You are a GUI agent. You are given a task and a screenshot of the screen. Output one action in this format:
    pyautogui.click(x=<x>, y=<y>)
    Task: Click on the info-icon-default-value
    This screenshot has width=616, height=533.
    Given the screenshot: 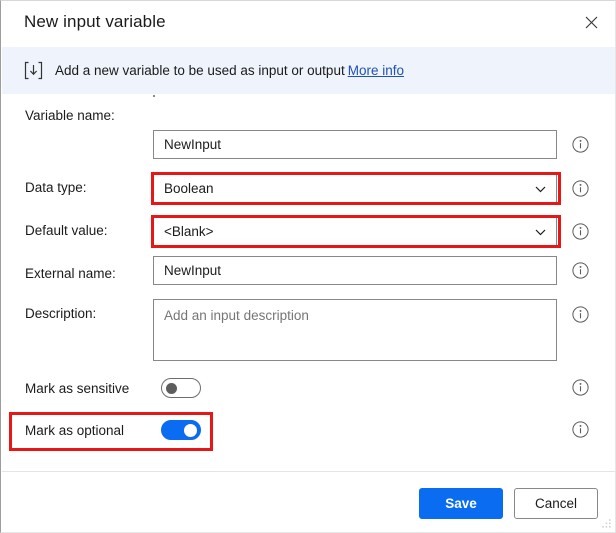 What is the action you would take?
    pyautogui.click(x=580, y=231)
    